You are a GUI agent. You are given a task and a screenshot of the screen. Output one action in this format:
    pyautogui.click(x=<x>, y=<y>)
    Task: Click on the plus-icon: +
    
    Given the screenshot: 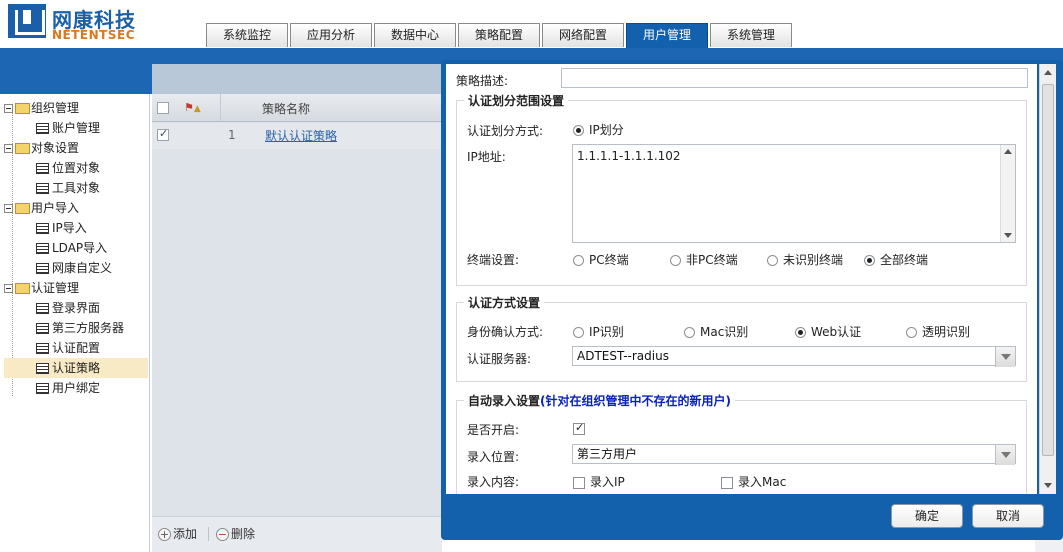 What is the action you would take?
    pyautogui.click(x=164, y=534)
    